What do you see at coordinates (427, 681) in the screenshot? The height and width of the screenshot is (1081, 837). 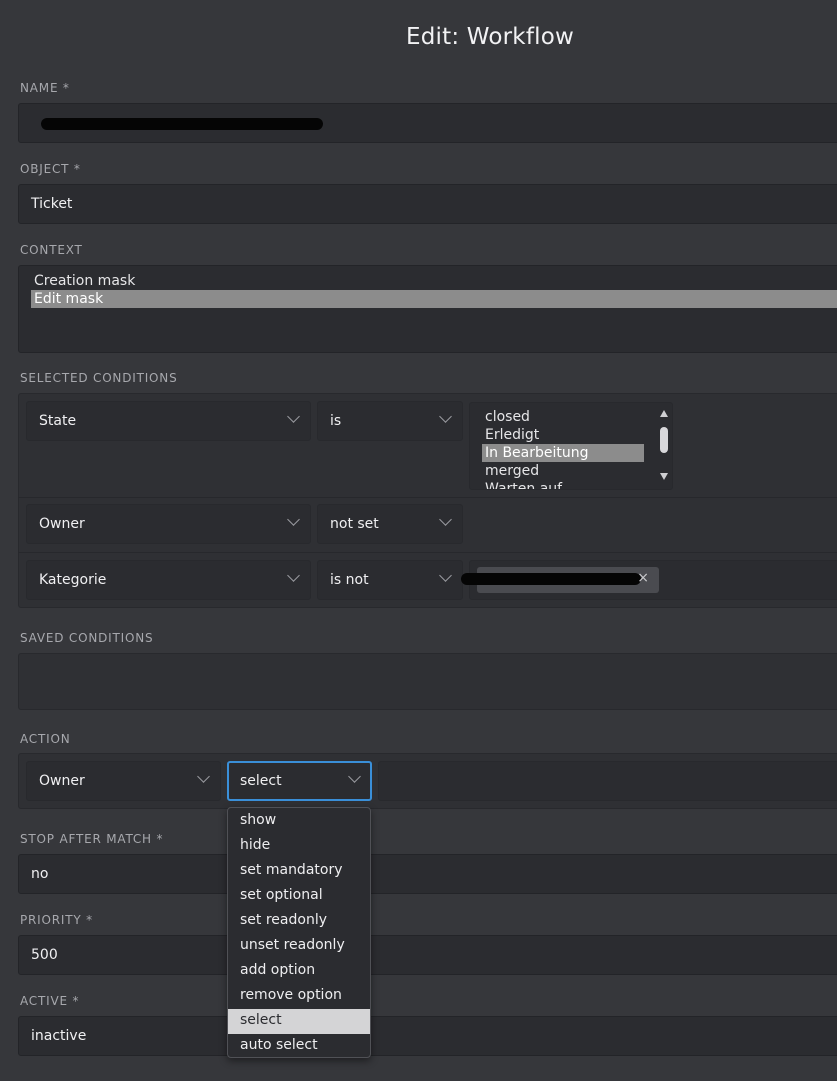 I see `saved-conditions-panel` at bounding box center [427, 681].